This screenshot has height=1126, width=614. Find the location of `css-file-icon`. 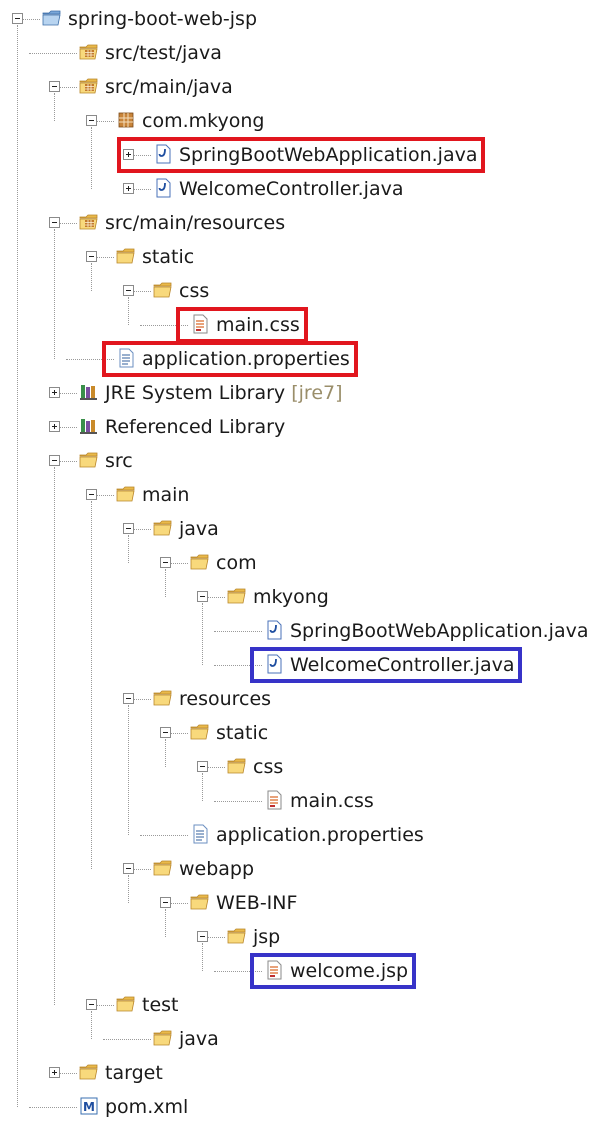

css-file-icon is located at coordinates (274, 800).